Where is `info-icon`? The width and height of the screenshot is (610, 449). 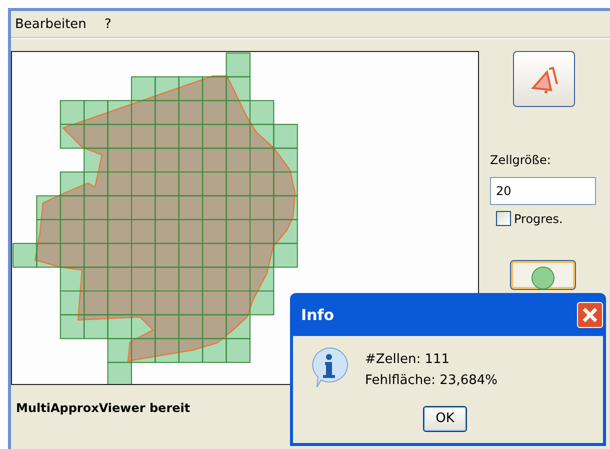 info-icon is located at coordinates (329, 367).